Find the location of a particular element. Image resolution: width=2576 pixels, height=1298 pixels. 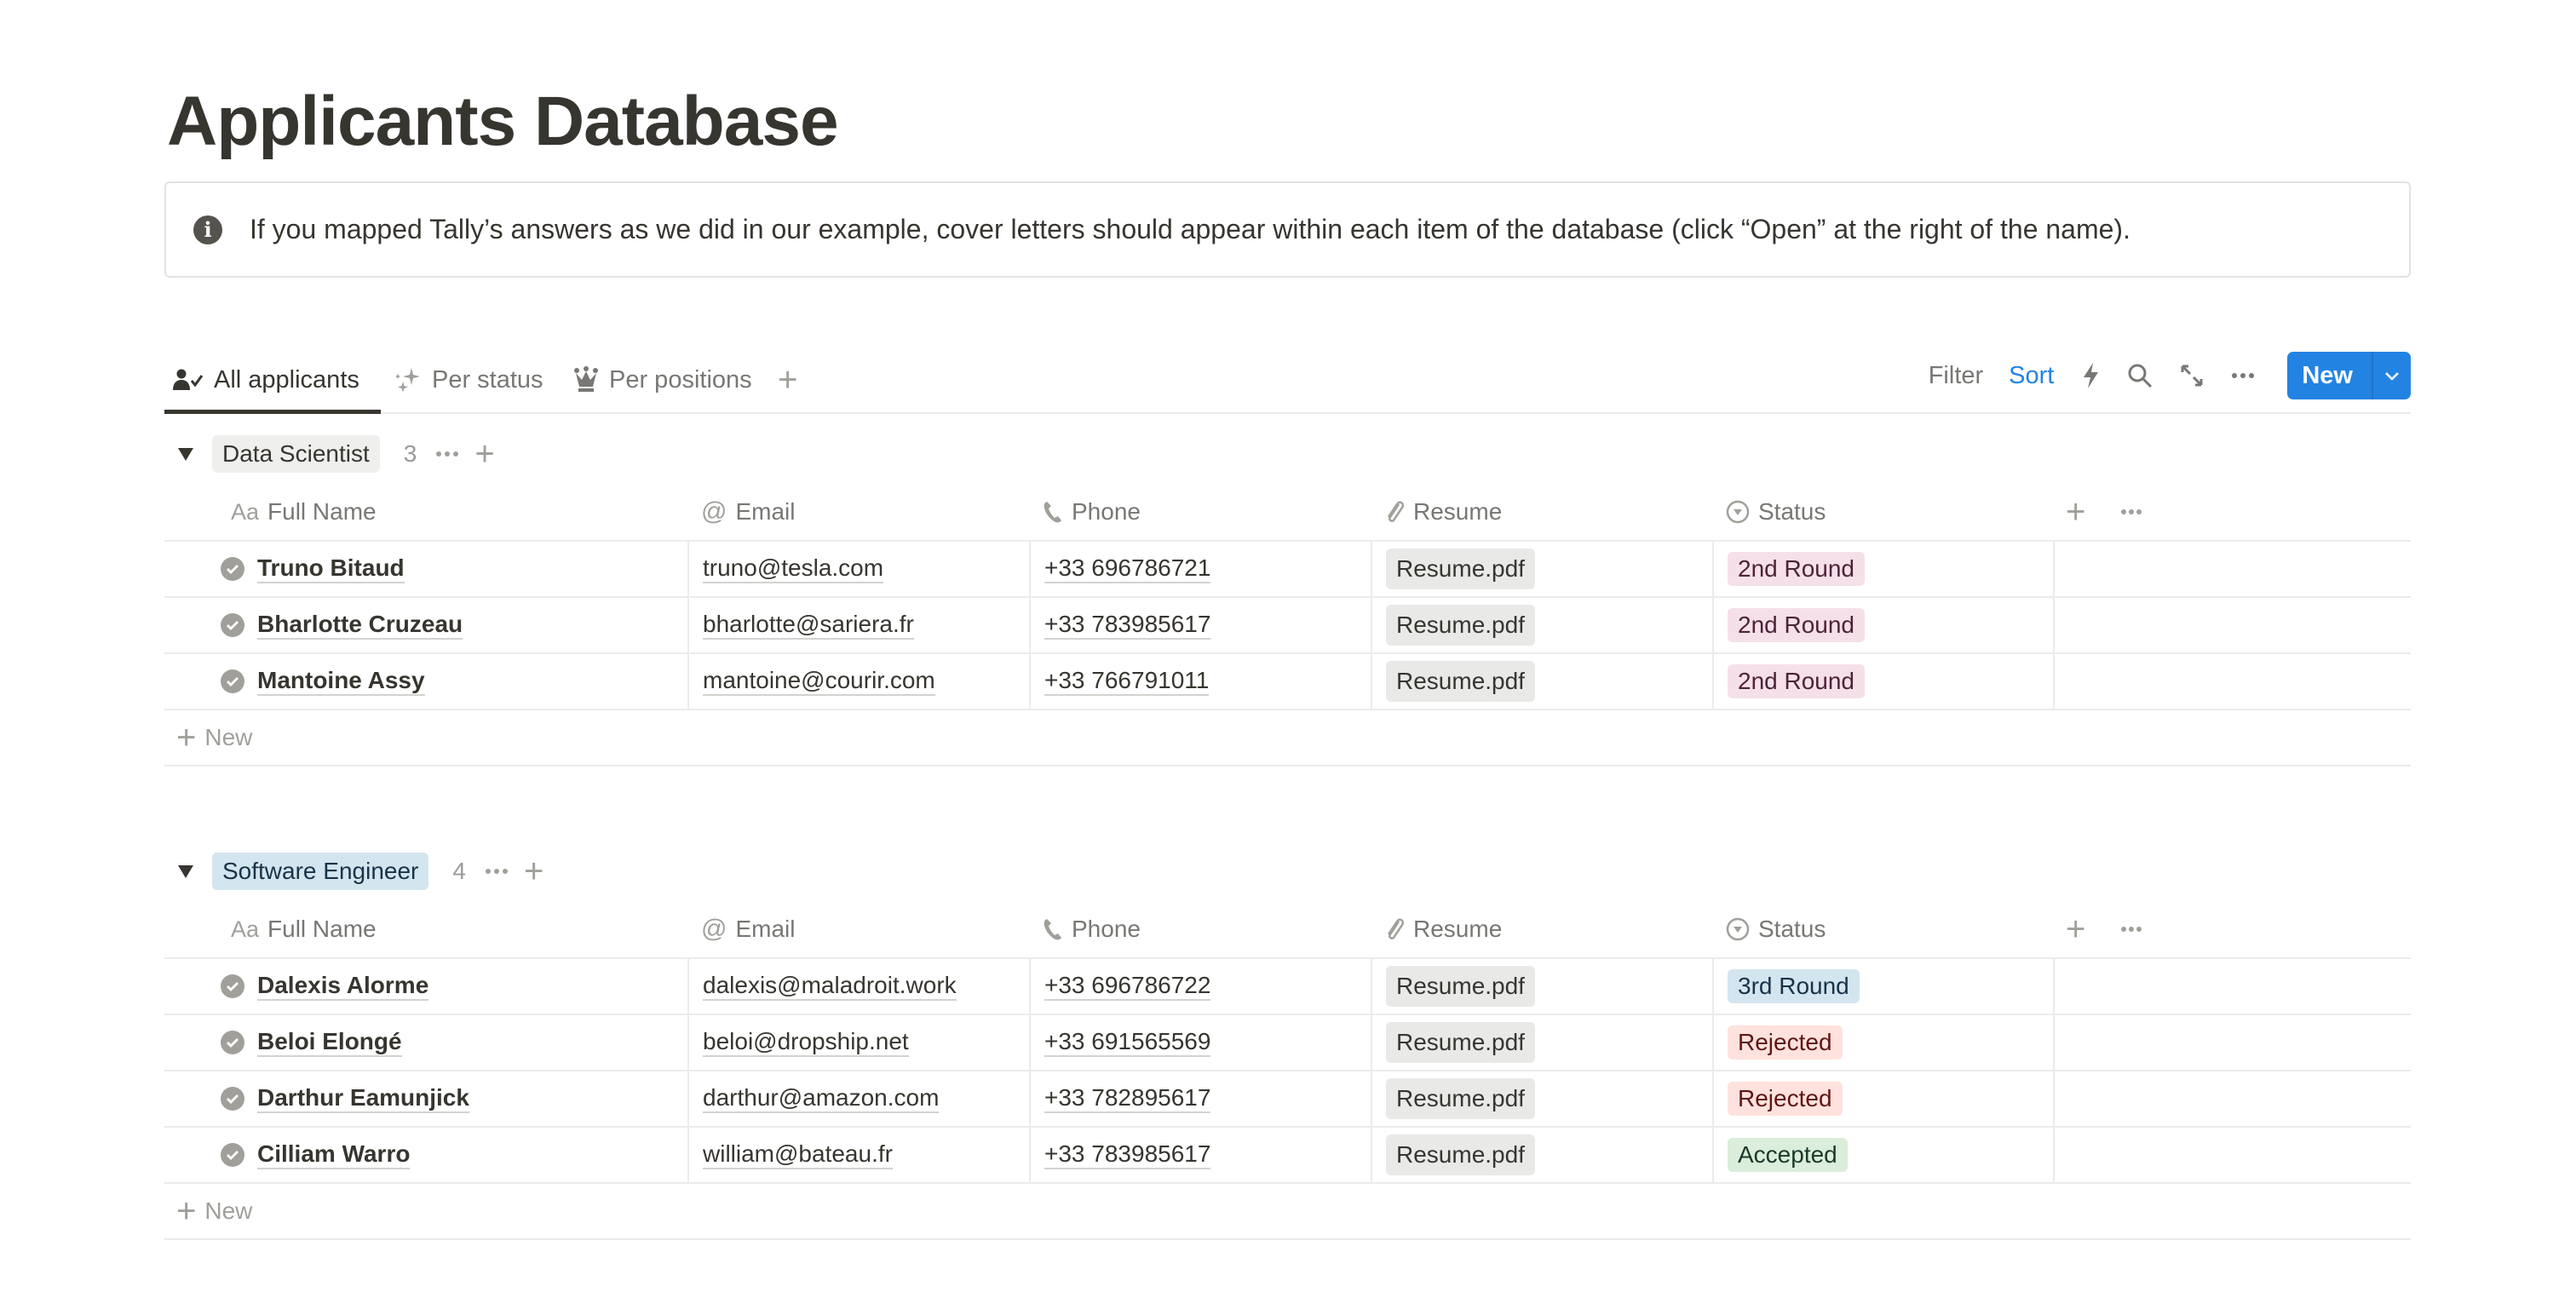

cell-full-name: Truno Bitaud is located at coordinates (454, 569).